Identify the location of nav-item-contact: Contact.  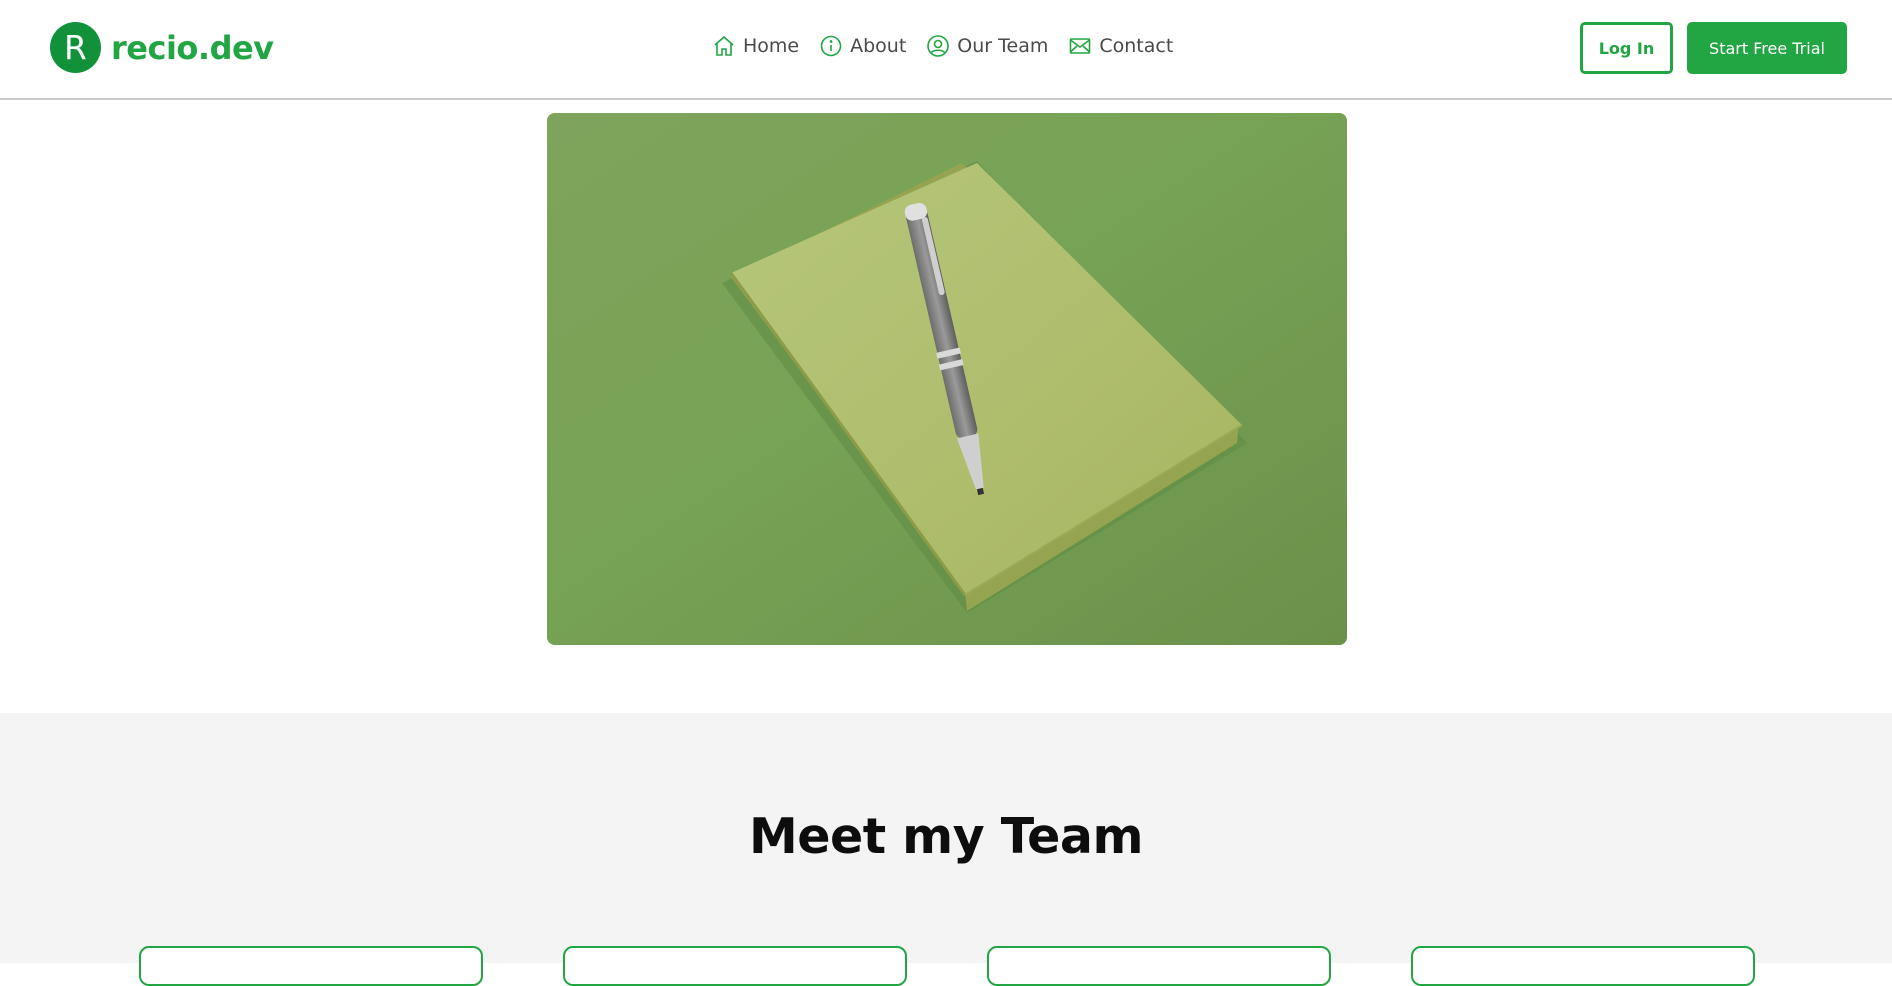
(1120, 46).